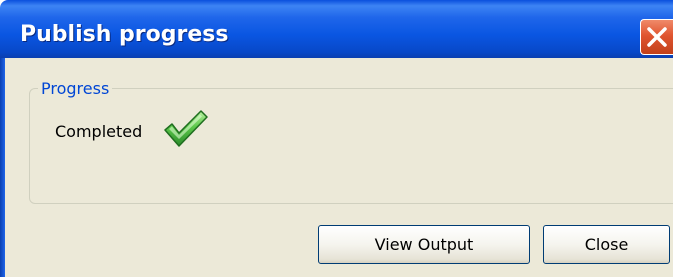 This screenshot has width=673, height=277. I want to click on window-title: Publish progress, so click(124, 34).